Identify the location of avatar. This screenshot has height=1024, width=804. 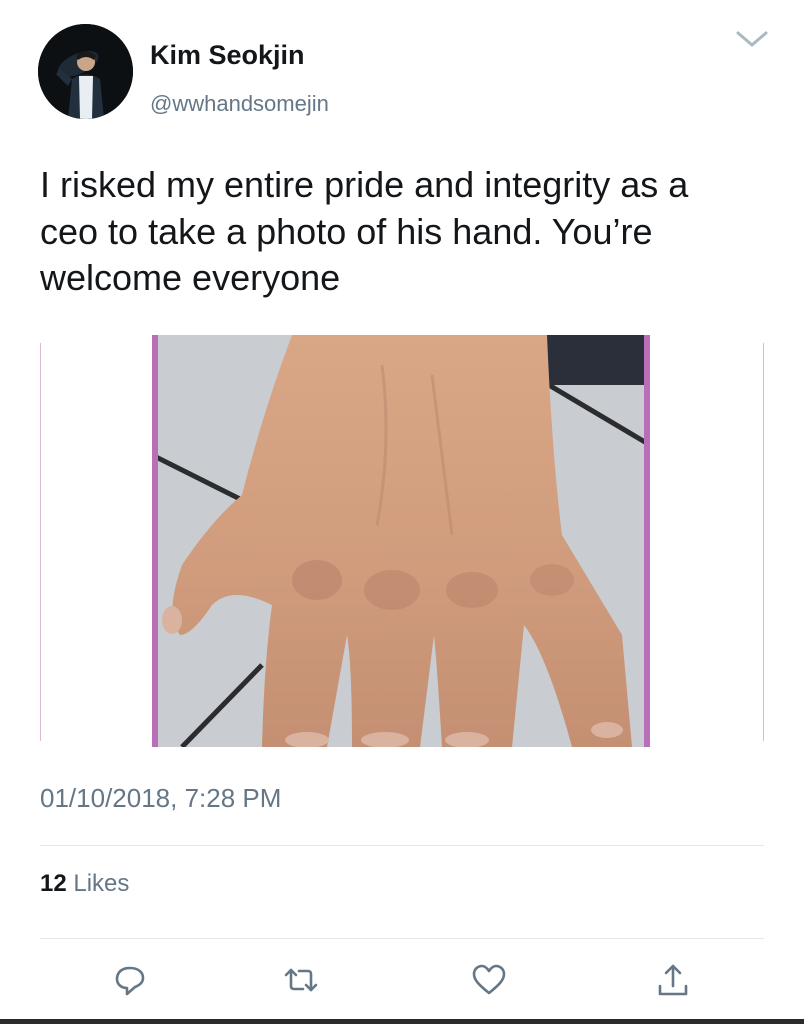
(85, 71).